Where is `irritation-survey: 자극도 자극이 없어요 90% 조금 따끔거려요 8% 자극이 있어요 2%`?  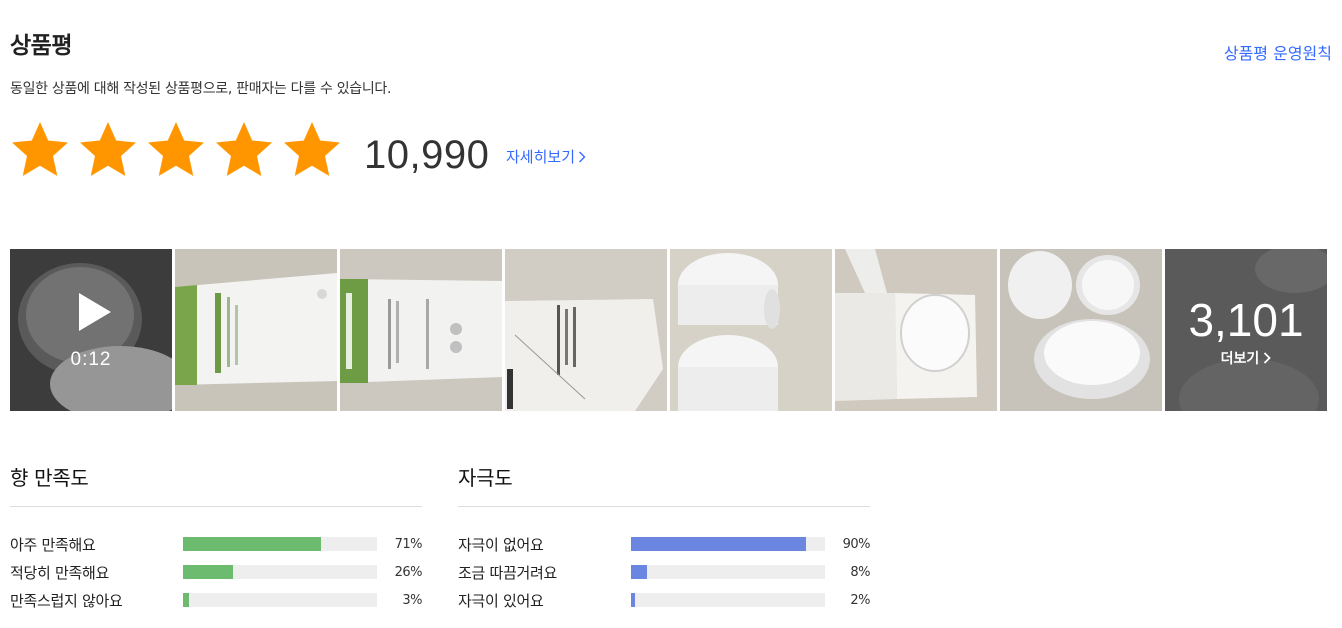 irritation-survey: 자극도 자극이 없어요 90% 조금 따끔거려요 8% 자극이 있어요 2% is located at coordinates (664, 538).